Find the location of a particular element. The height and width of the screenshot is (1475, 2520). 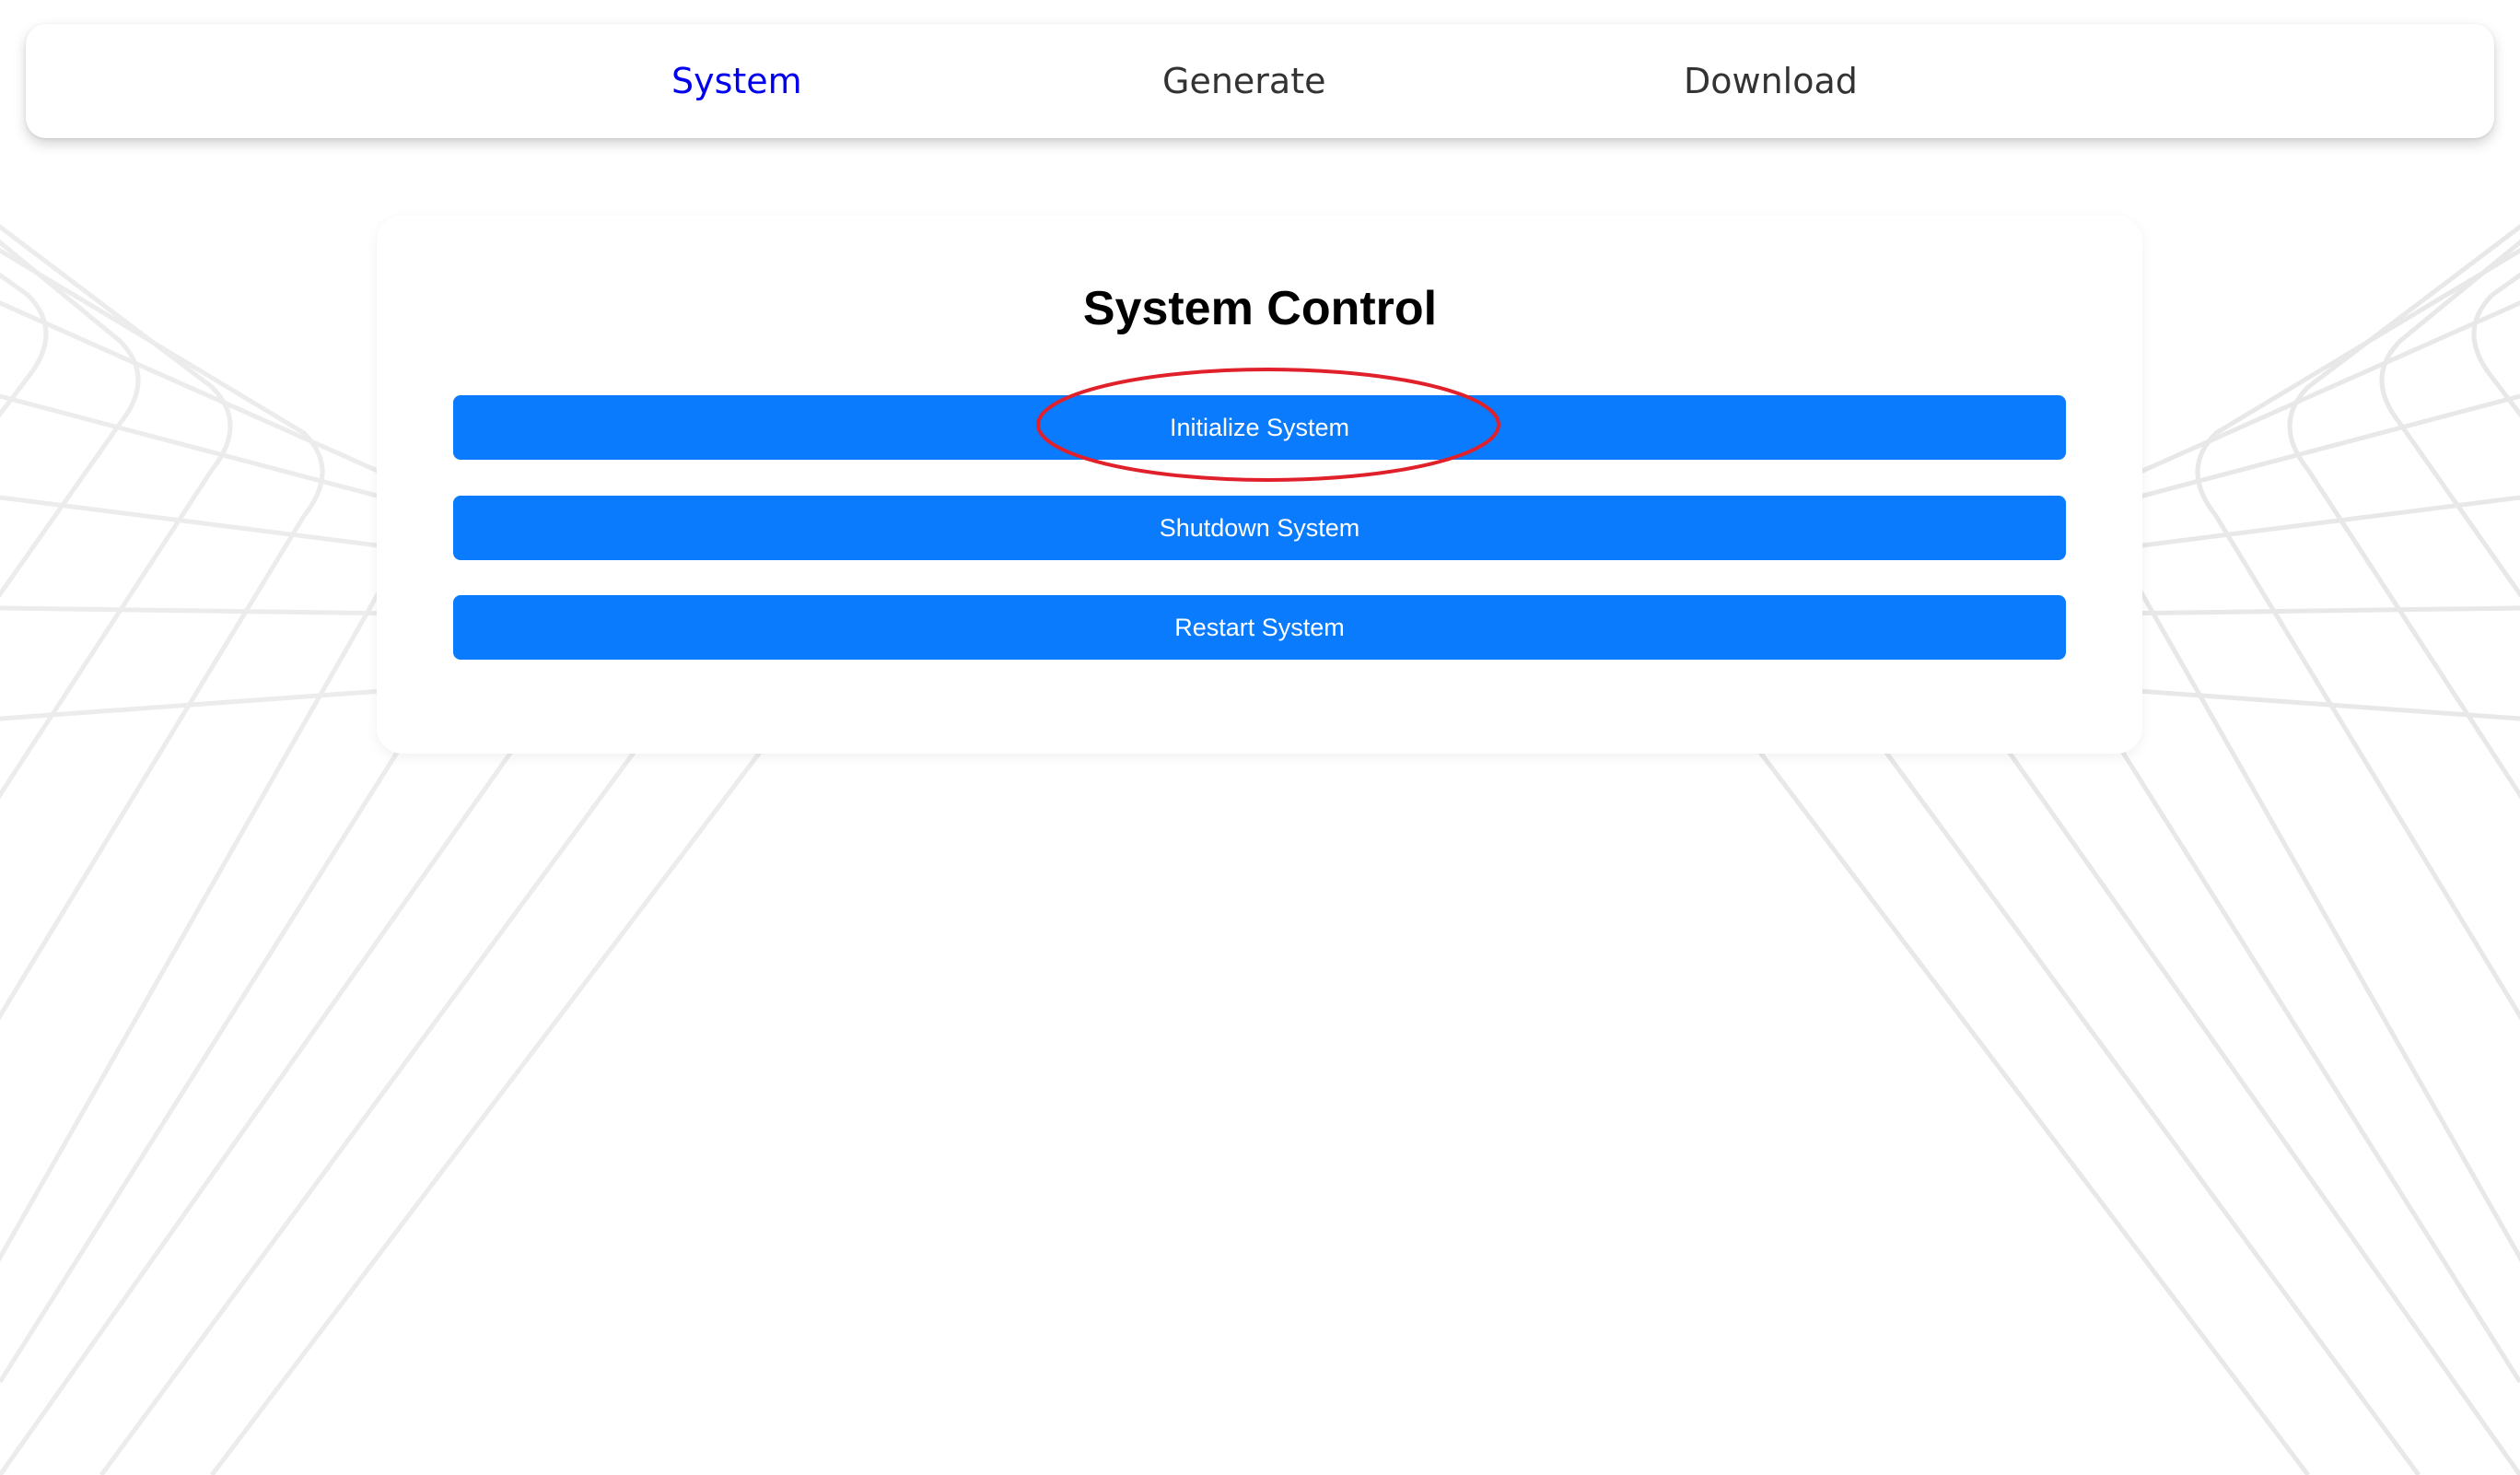

initialize-system-button: Initialize System is located at coordinates (1259, 427).